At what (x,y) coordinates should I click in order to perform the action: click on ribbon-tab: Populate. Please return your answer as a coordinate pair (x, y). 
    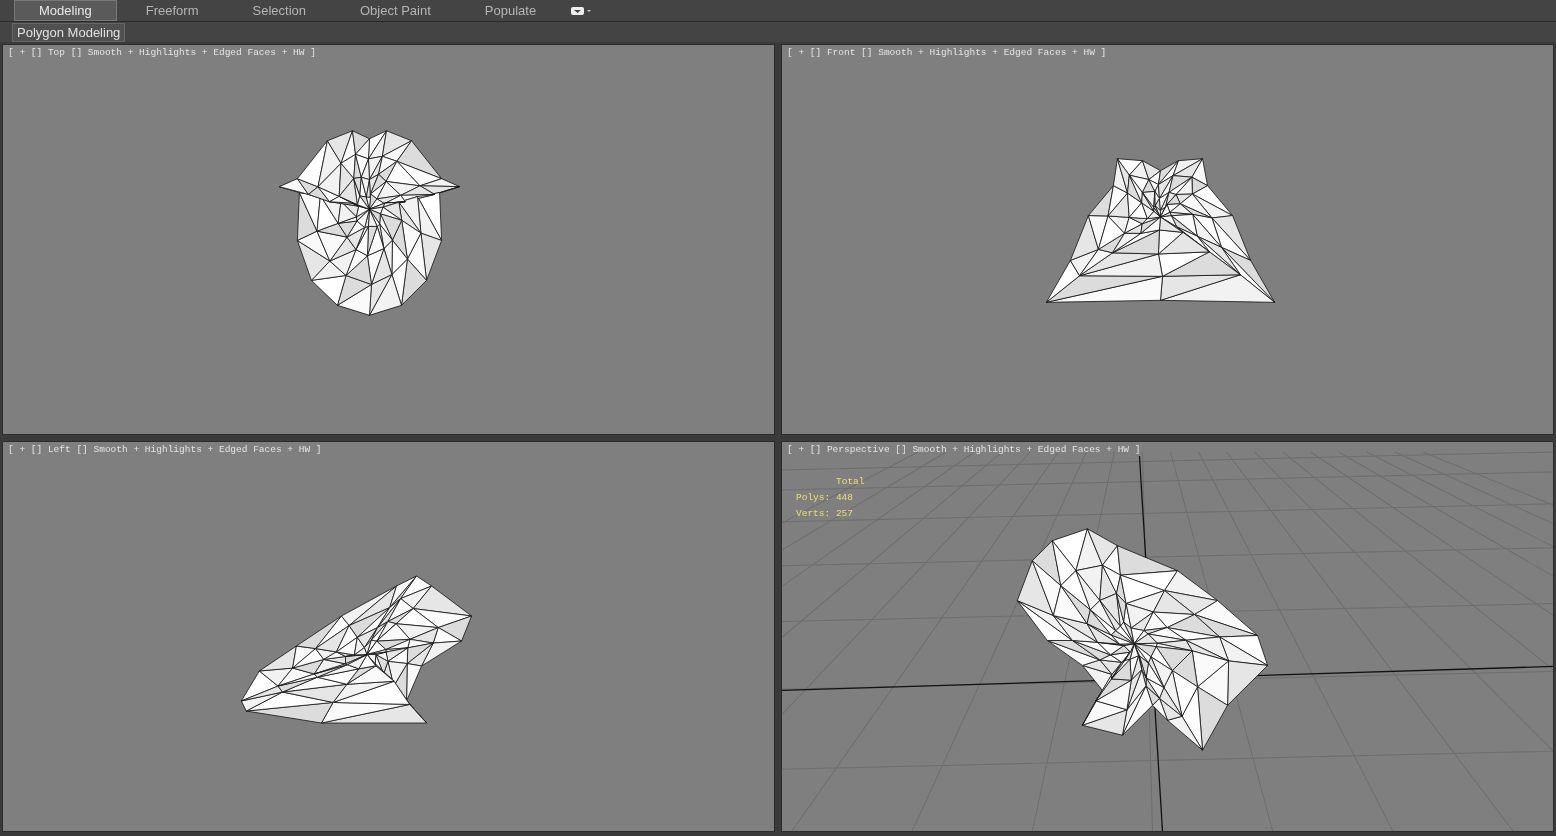
    Looking at the image, I should click on (510, 10).